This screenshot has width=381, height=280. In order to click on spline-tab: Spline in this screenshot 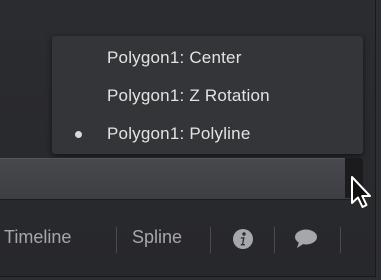, I will do `click(157, 237)`.